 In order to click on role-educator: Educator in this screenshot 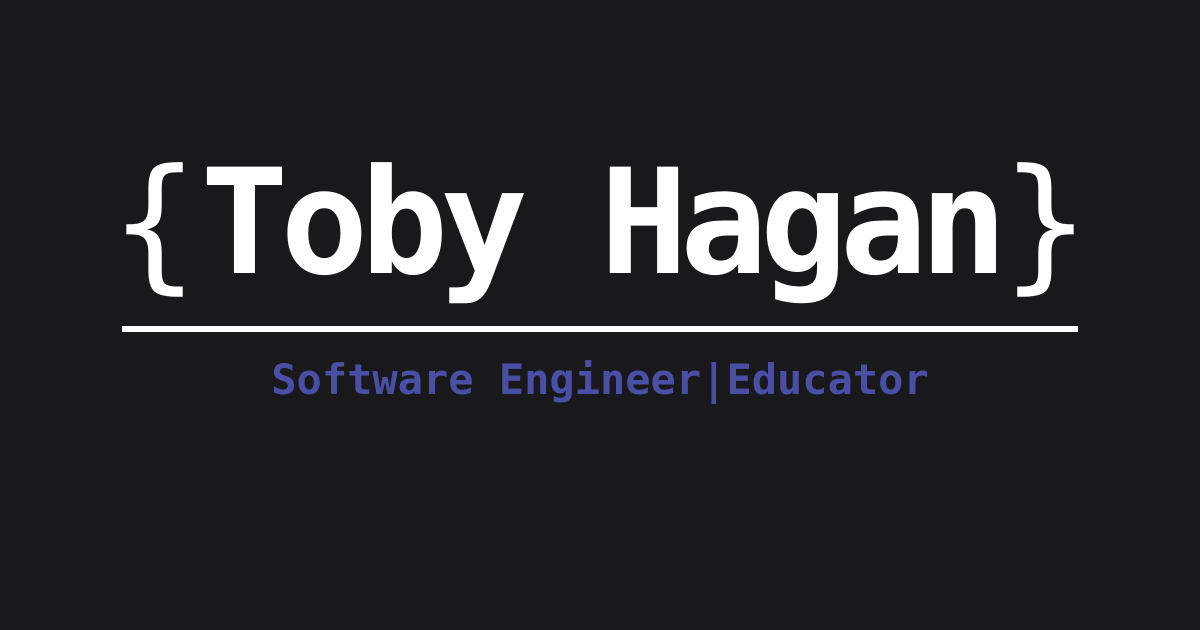, I will do `click(827, 379)`.